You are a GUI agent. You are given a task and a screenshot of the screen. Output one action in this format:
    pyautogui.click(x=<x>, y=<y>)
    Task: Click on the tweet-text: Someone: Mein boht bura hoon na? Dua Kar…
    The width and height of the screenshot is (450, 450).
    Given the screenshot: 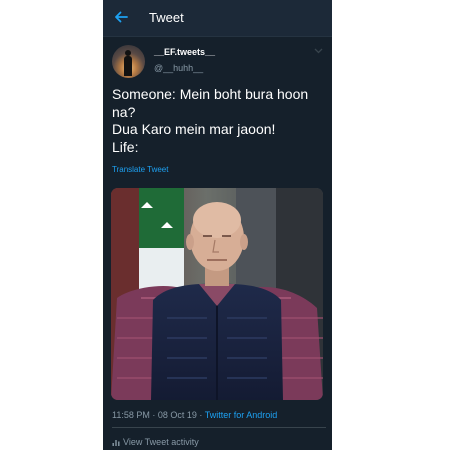 What is the action you would take?
    pyautogui.click(x=219, y=121)
    